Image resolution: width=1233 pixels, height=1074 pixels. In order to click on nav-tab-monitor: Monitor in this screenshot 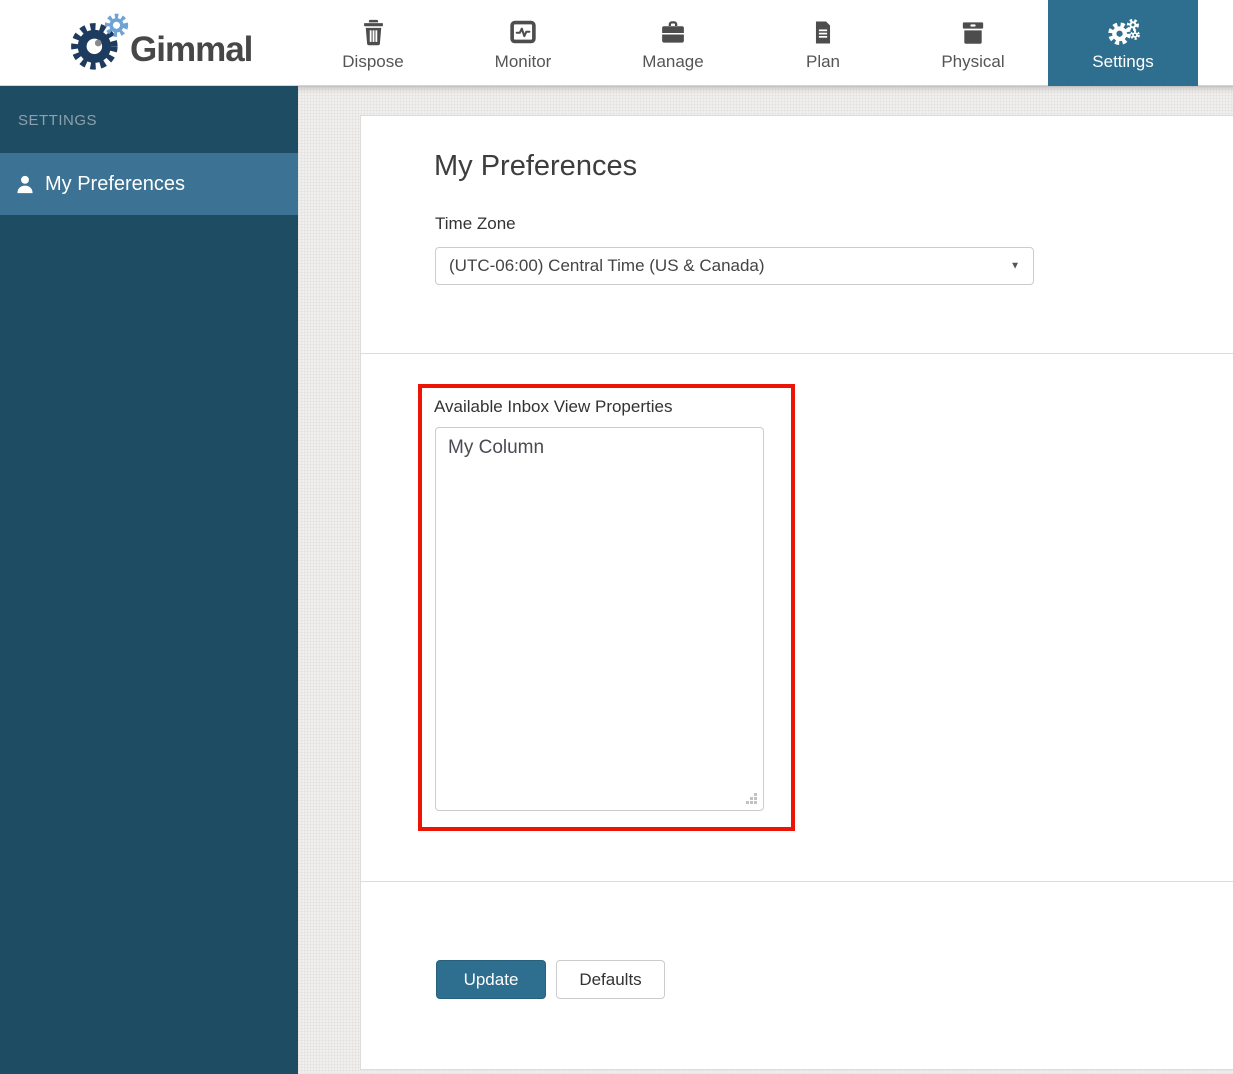, I will do `click(523, 43)`.